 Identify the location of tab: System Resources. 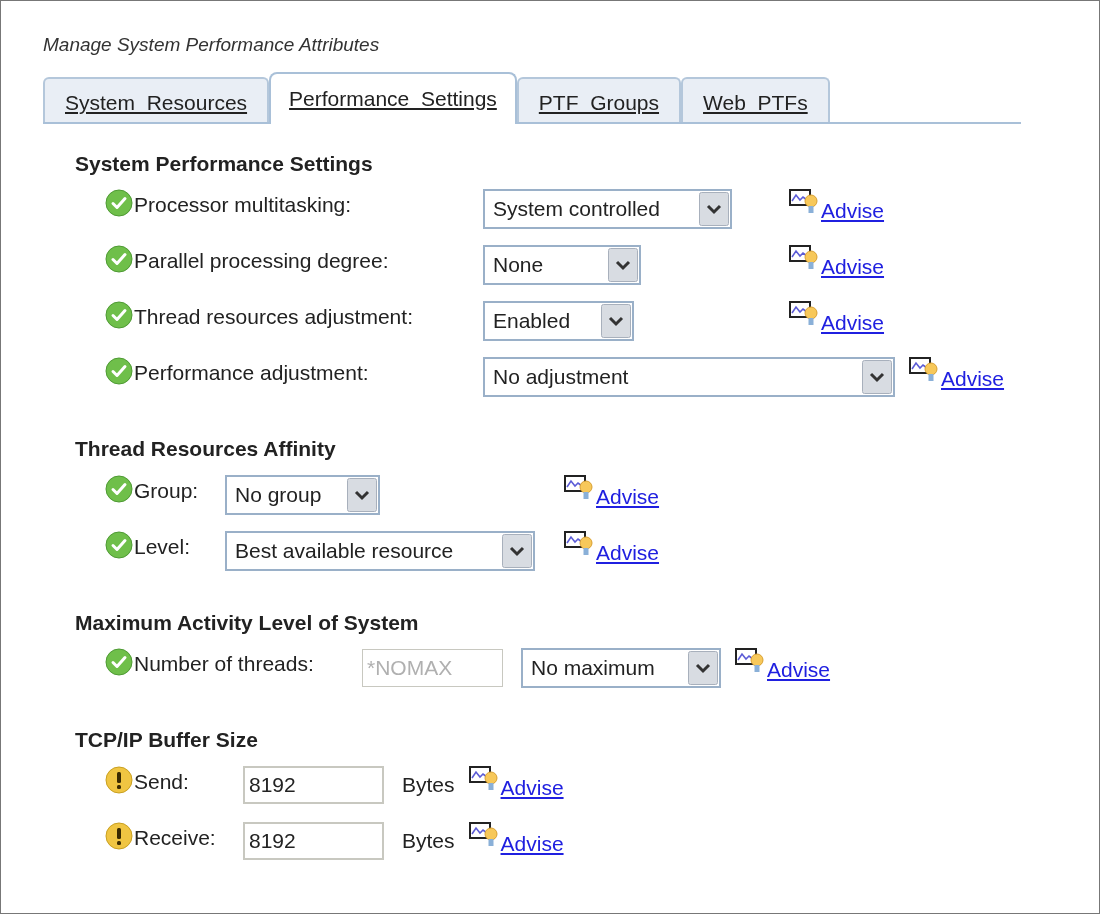
(156, 99).